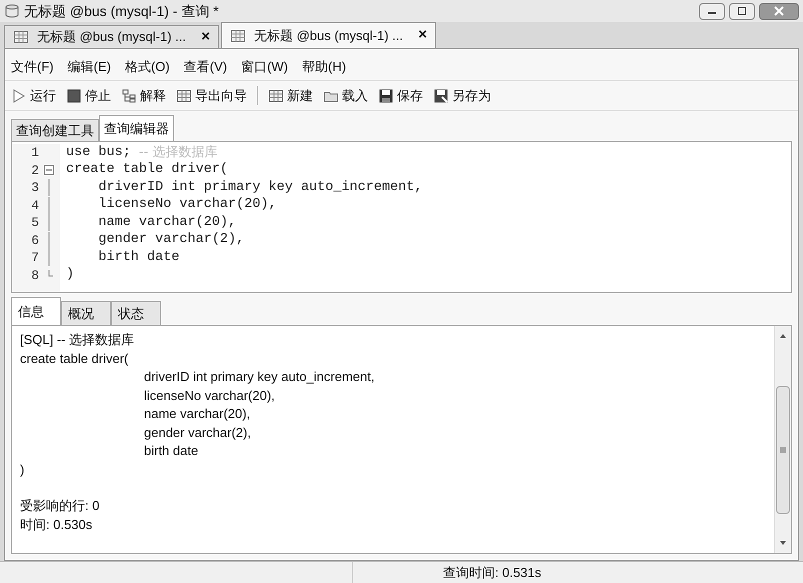 The height and width of the screenshot is (583, 803). What do you see at coordinates (35, 275) in the screenshot?
I see `line-number: 8` at bounding box center [35, 275].